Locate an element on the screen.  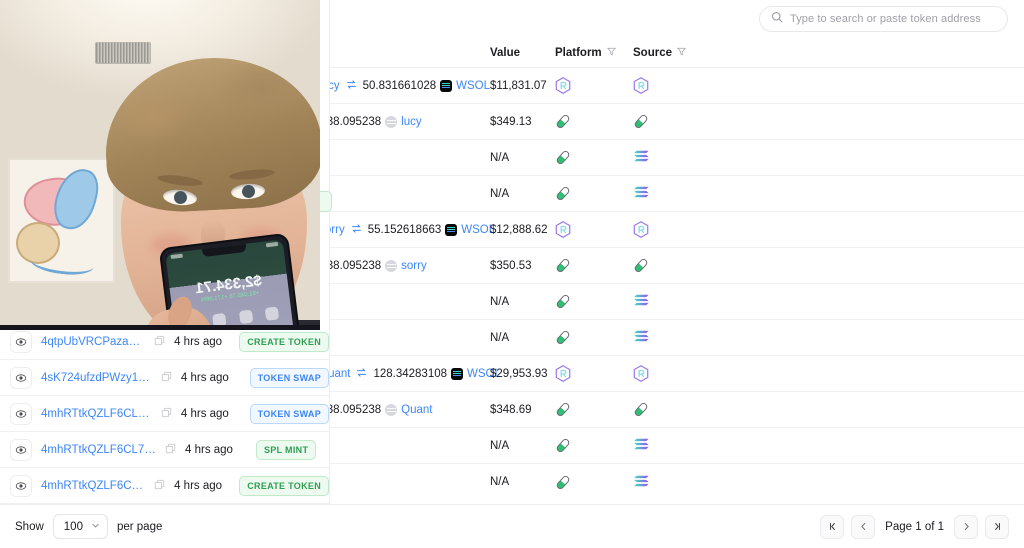
column-header-value: Value is located at coordinates (522, 53).